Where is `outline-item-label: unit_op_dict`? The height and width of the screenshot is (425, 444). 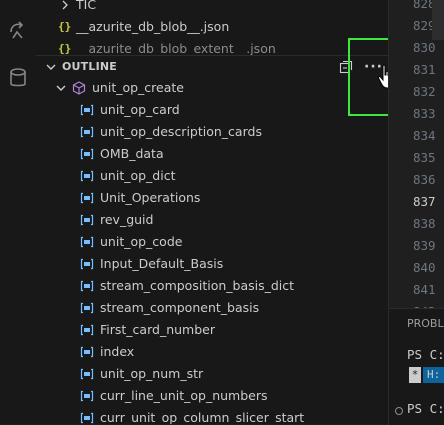 outline-item-label: unit_op_dict is located at coordinates (138, 175).